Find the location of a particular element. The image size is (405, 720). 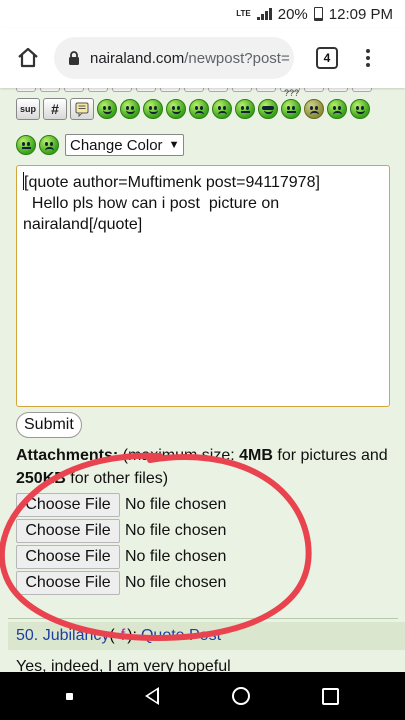

back-icon is located at coordinates (152, 696).